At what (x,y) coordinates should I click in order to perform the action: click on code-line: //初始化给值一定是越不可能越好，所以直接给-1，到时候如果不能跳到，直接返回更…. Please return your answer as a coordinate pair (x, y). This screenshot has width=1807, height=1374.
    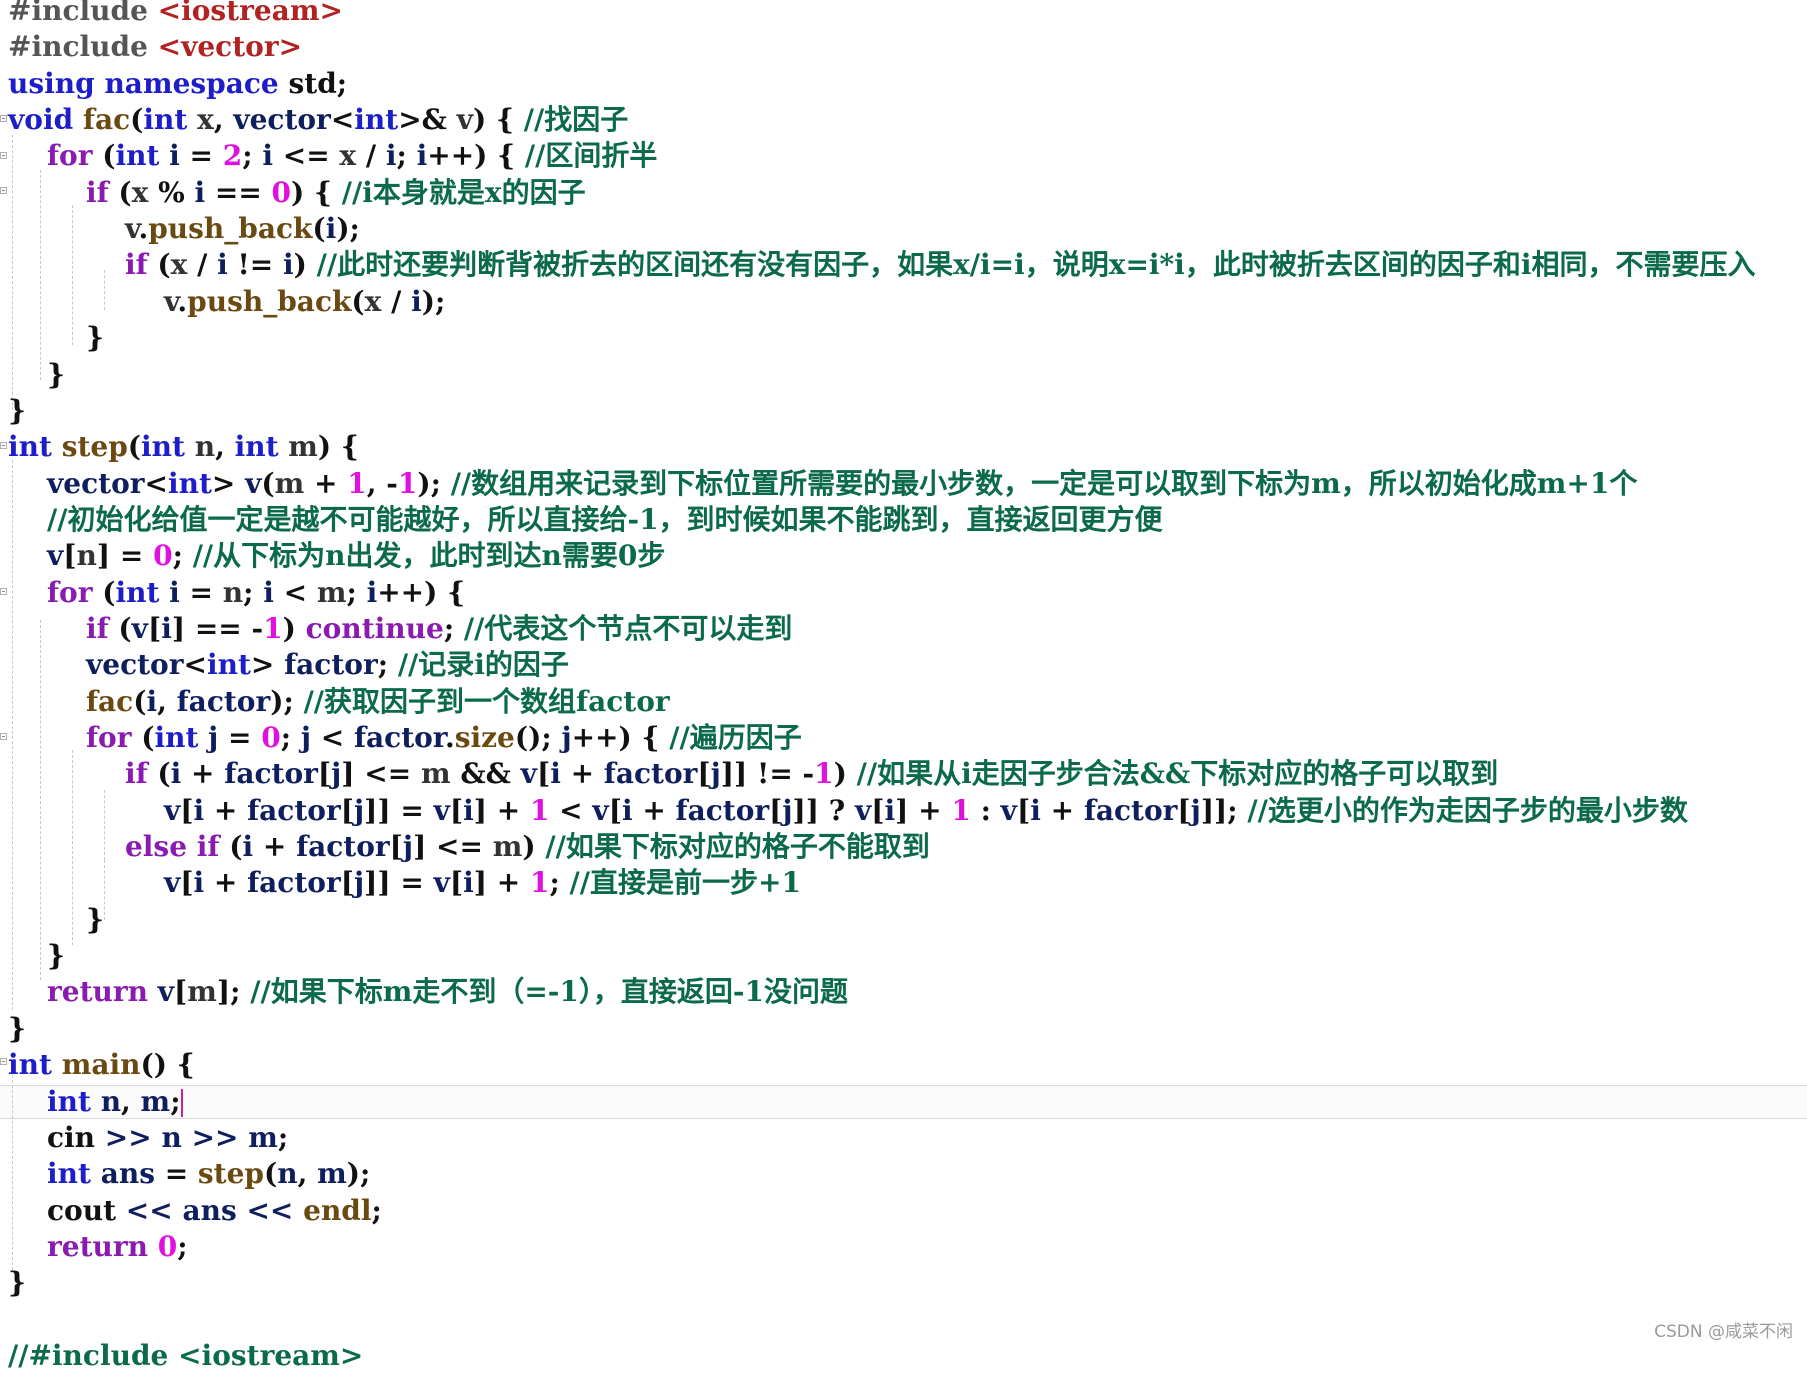
    Looking at the image, I should click on (585, 520).